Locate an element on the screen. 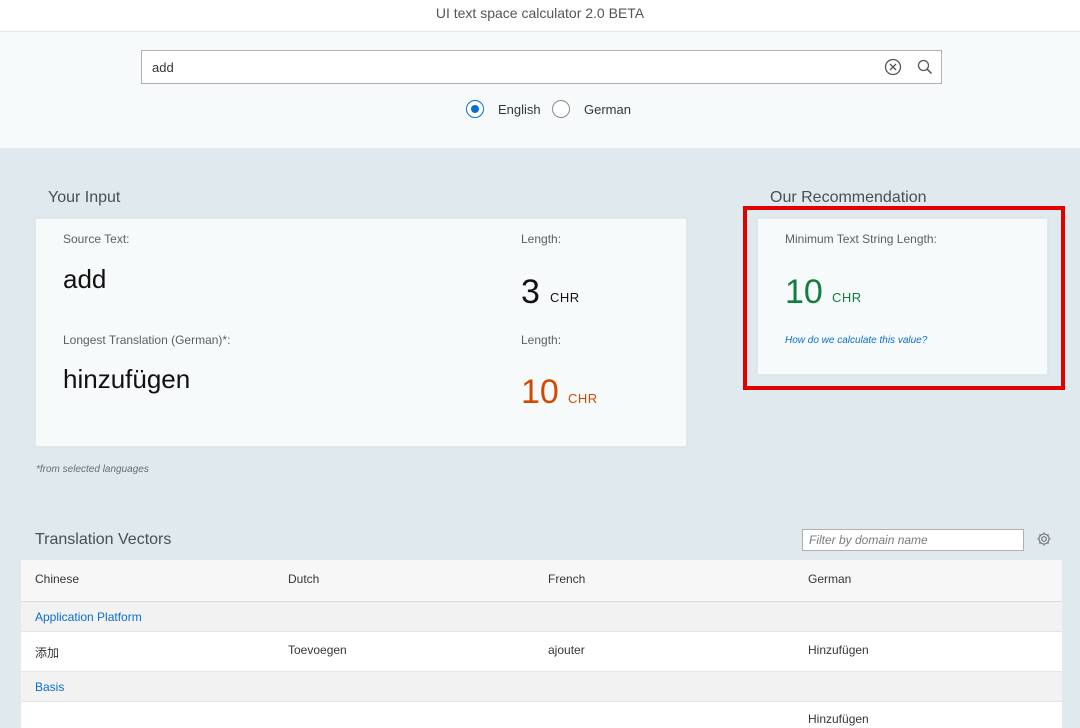 The width and height of the screenshot is (1080, 728). column-header-dutch: Dutch is located at coordinates (303, 579).